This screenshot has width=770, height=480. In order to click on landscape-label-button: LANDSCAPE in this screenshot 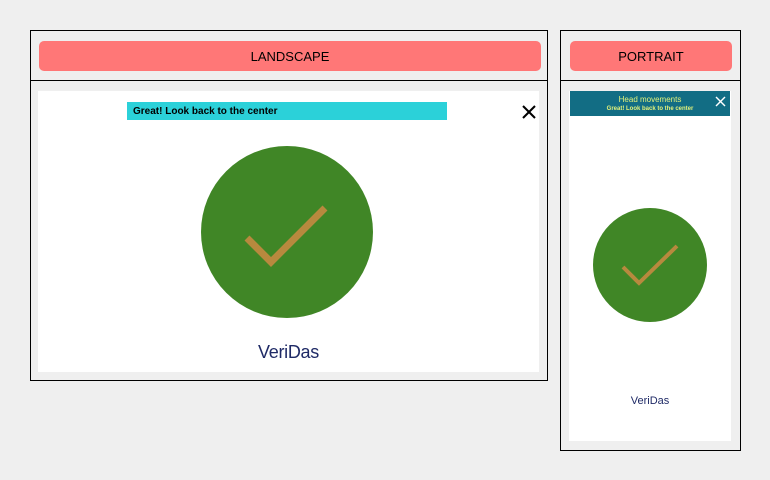, I will do `click(290, 56)`.